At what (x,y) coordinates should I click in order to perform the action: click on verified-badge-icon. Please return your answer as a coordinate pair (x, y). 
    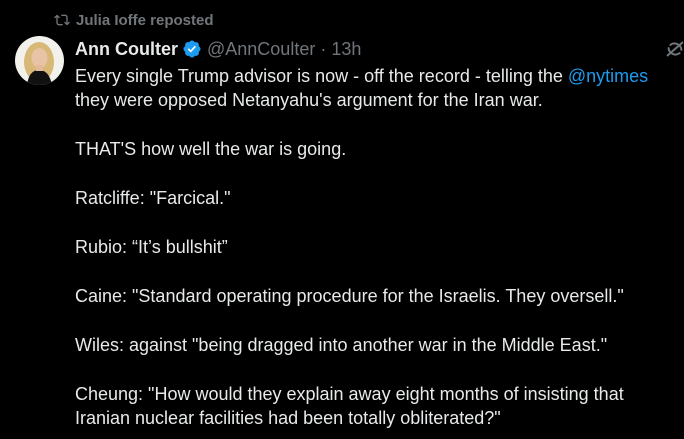
    Looking at the image, I should click on (192, 49).